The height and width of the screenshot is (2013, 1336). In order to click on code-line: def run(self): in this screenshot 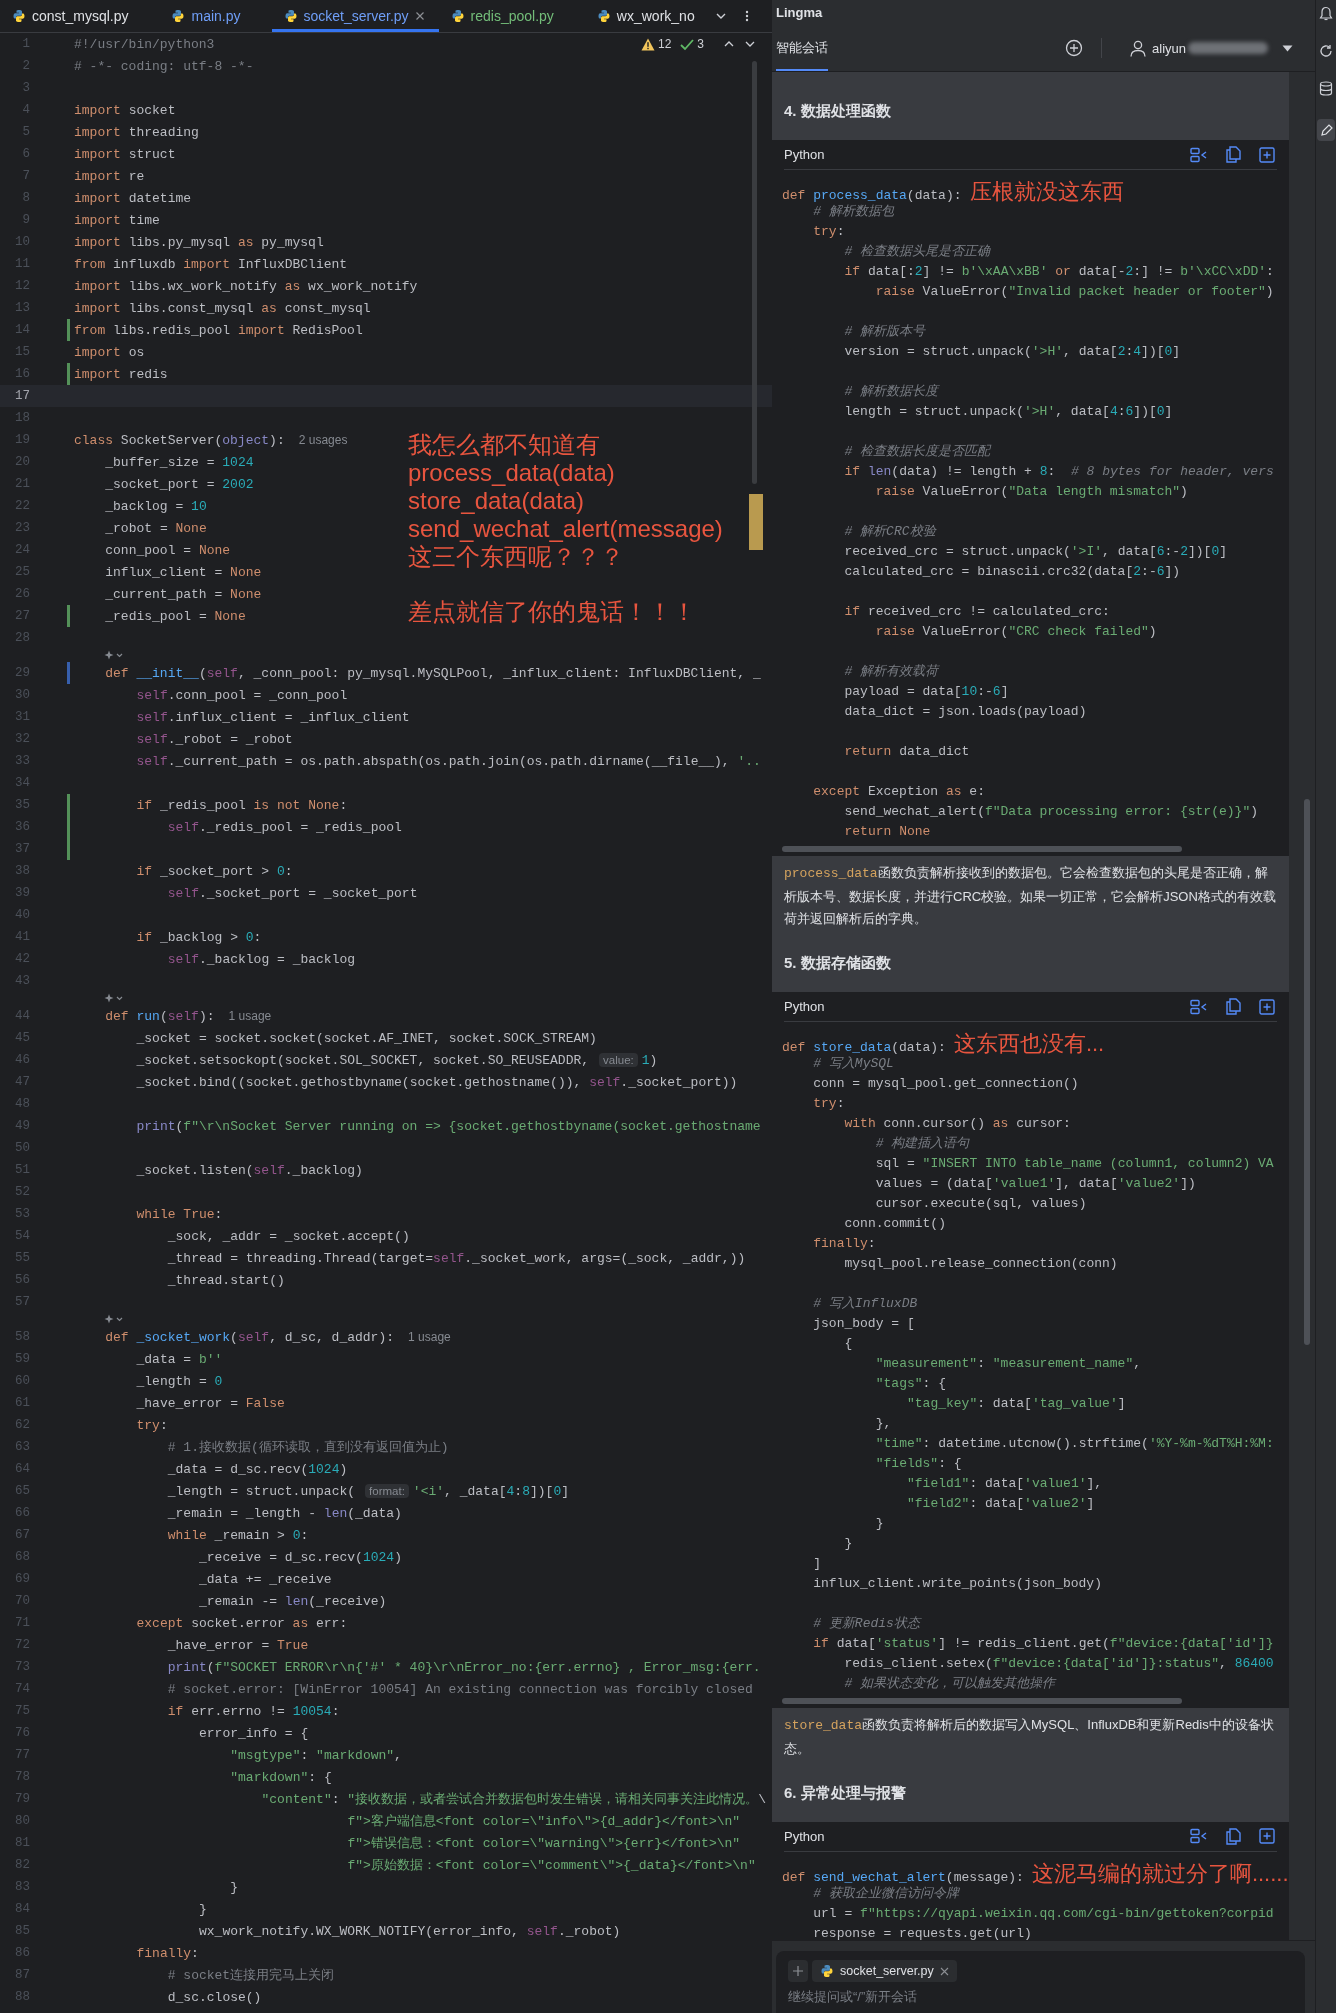, I will do `click(159, 1016)`.